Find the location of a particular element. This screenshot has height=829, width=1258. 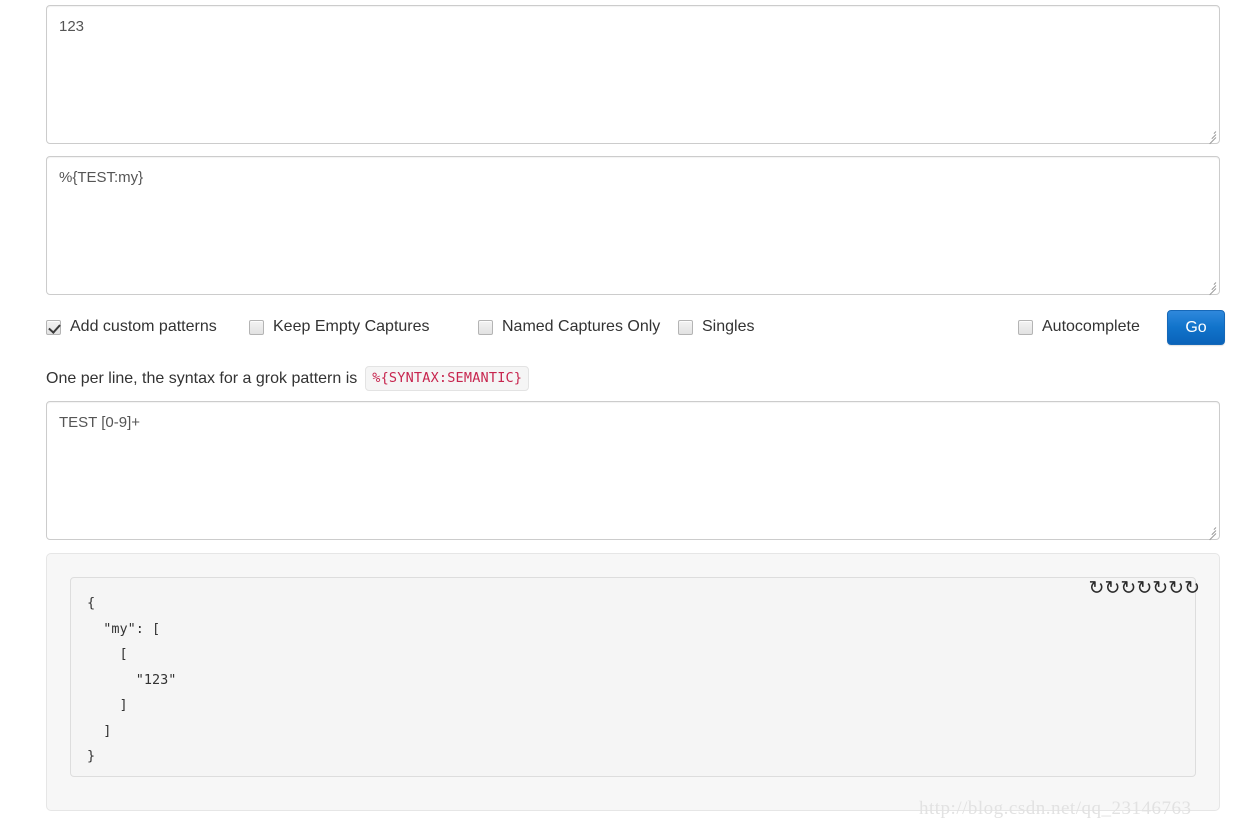

checkbox-autocomplete: Autocomplete is located at coordinates (1079, 327).